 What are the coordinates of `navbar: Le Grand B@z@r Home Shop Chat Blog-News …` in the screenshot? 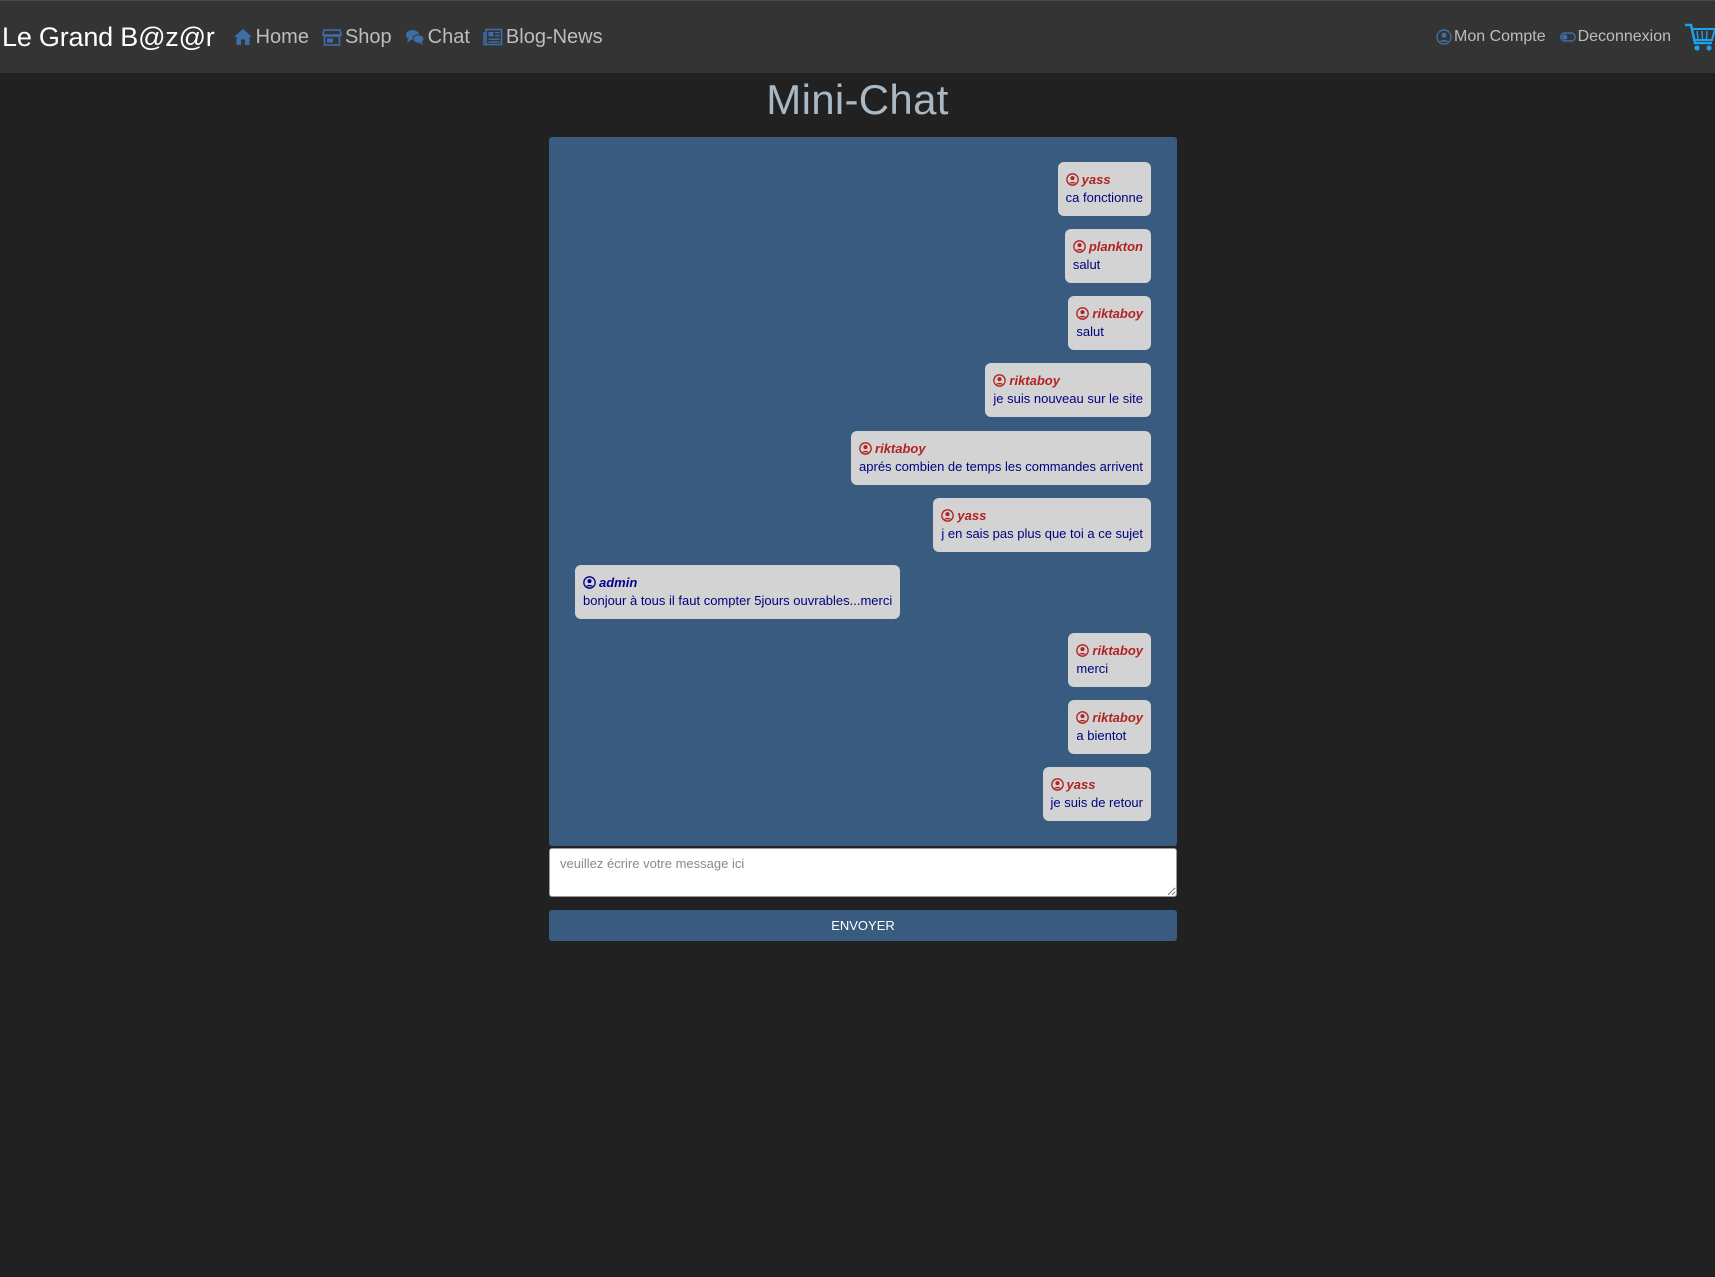 It's located at (857, 36).